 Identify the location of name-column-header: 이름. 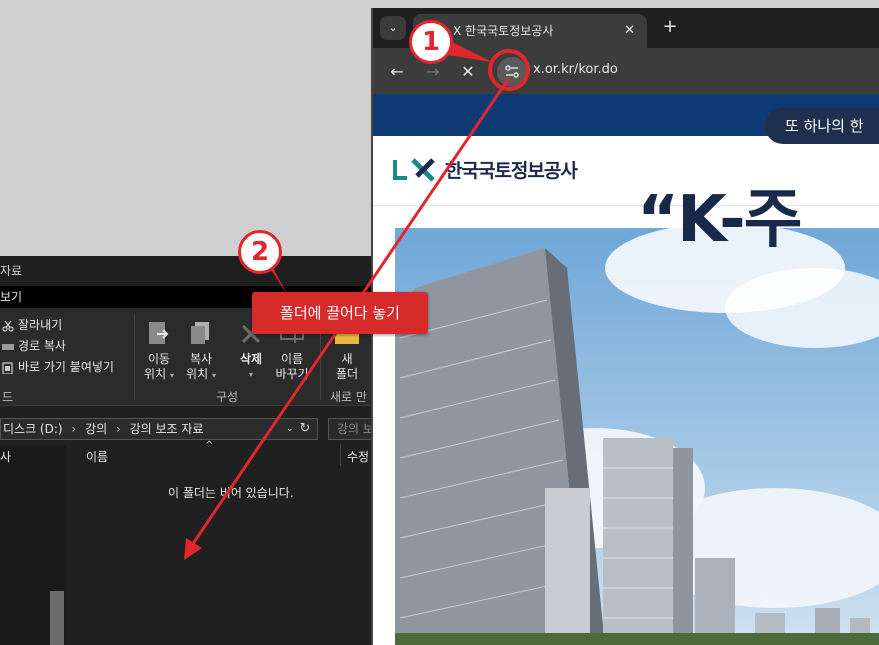
(97, 456).